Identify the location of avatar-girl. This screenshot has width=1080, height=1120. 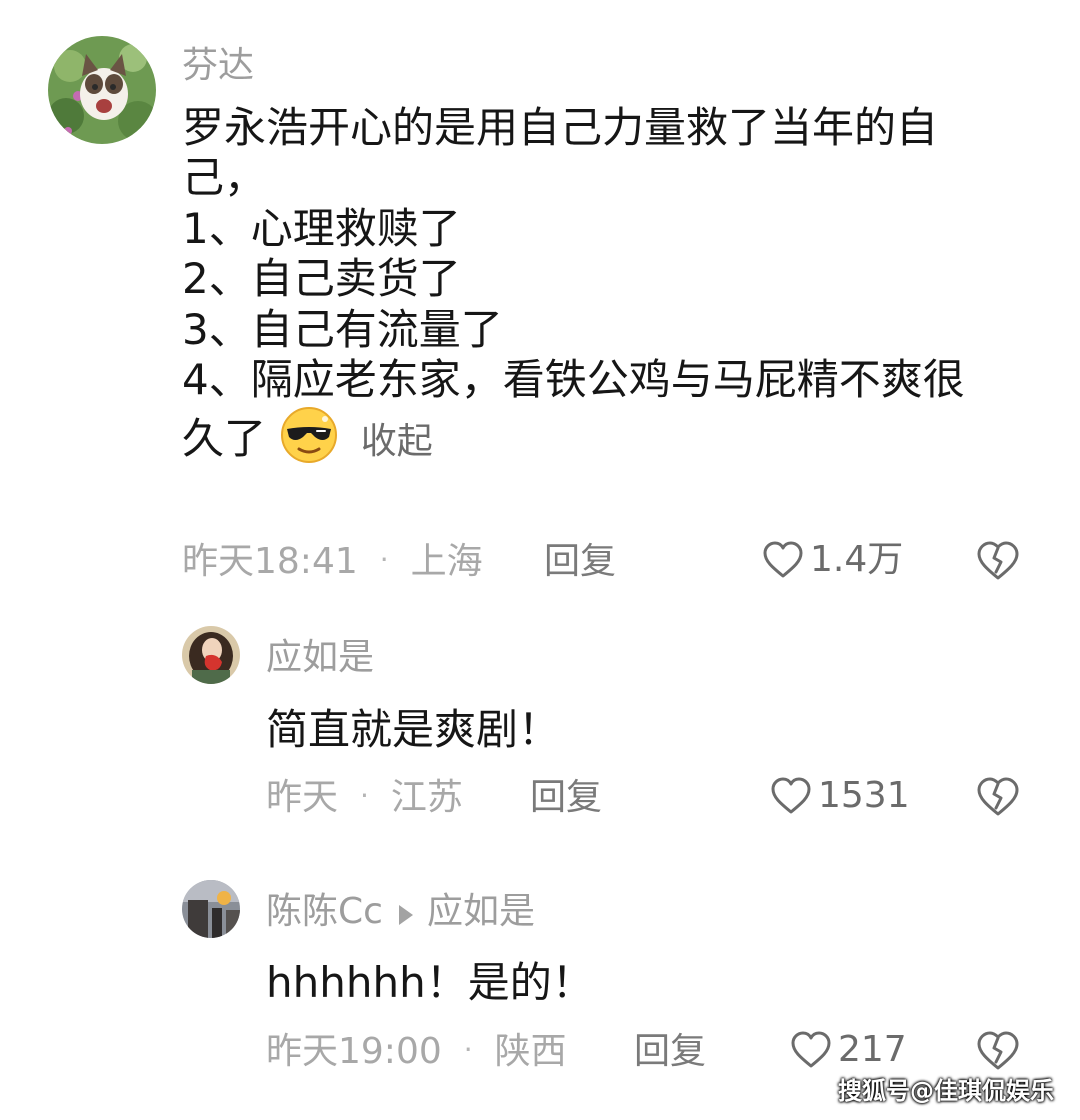
(211, 655).